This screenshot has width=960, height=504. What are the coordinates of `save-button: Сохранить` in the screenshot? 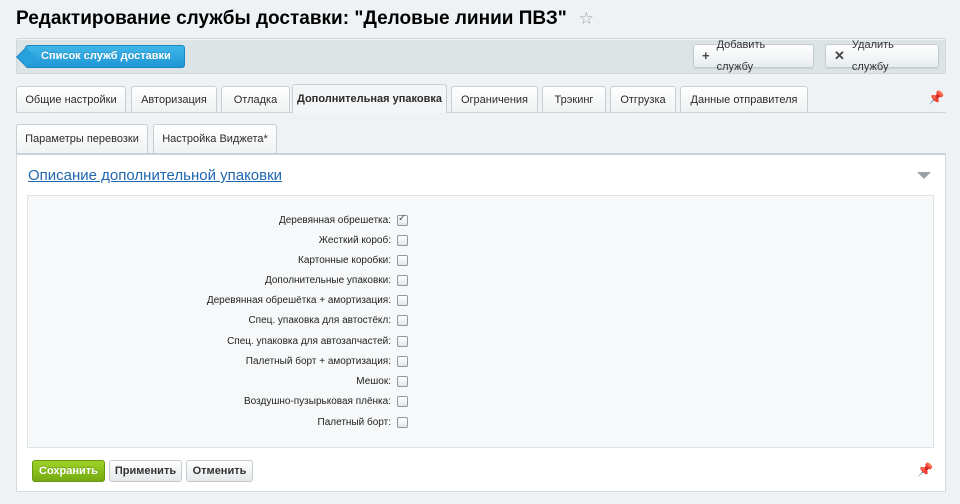 It's located at (68, 471).